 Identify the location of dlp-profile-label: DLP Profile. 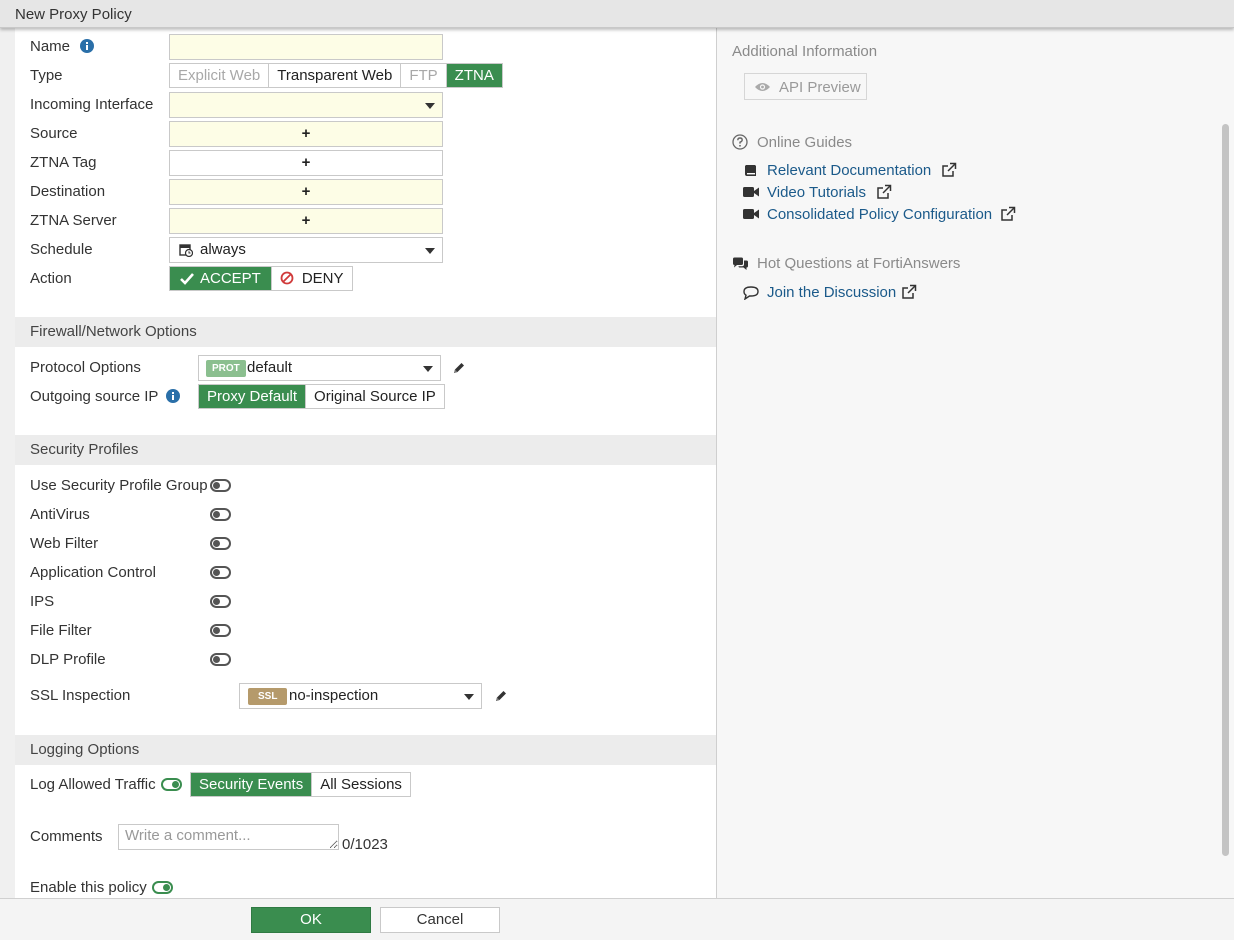
(68, 659).